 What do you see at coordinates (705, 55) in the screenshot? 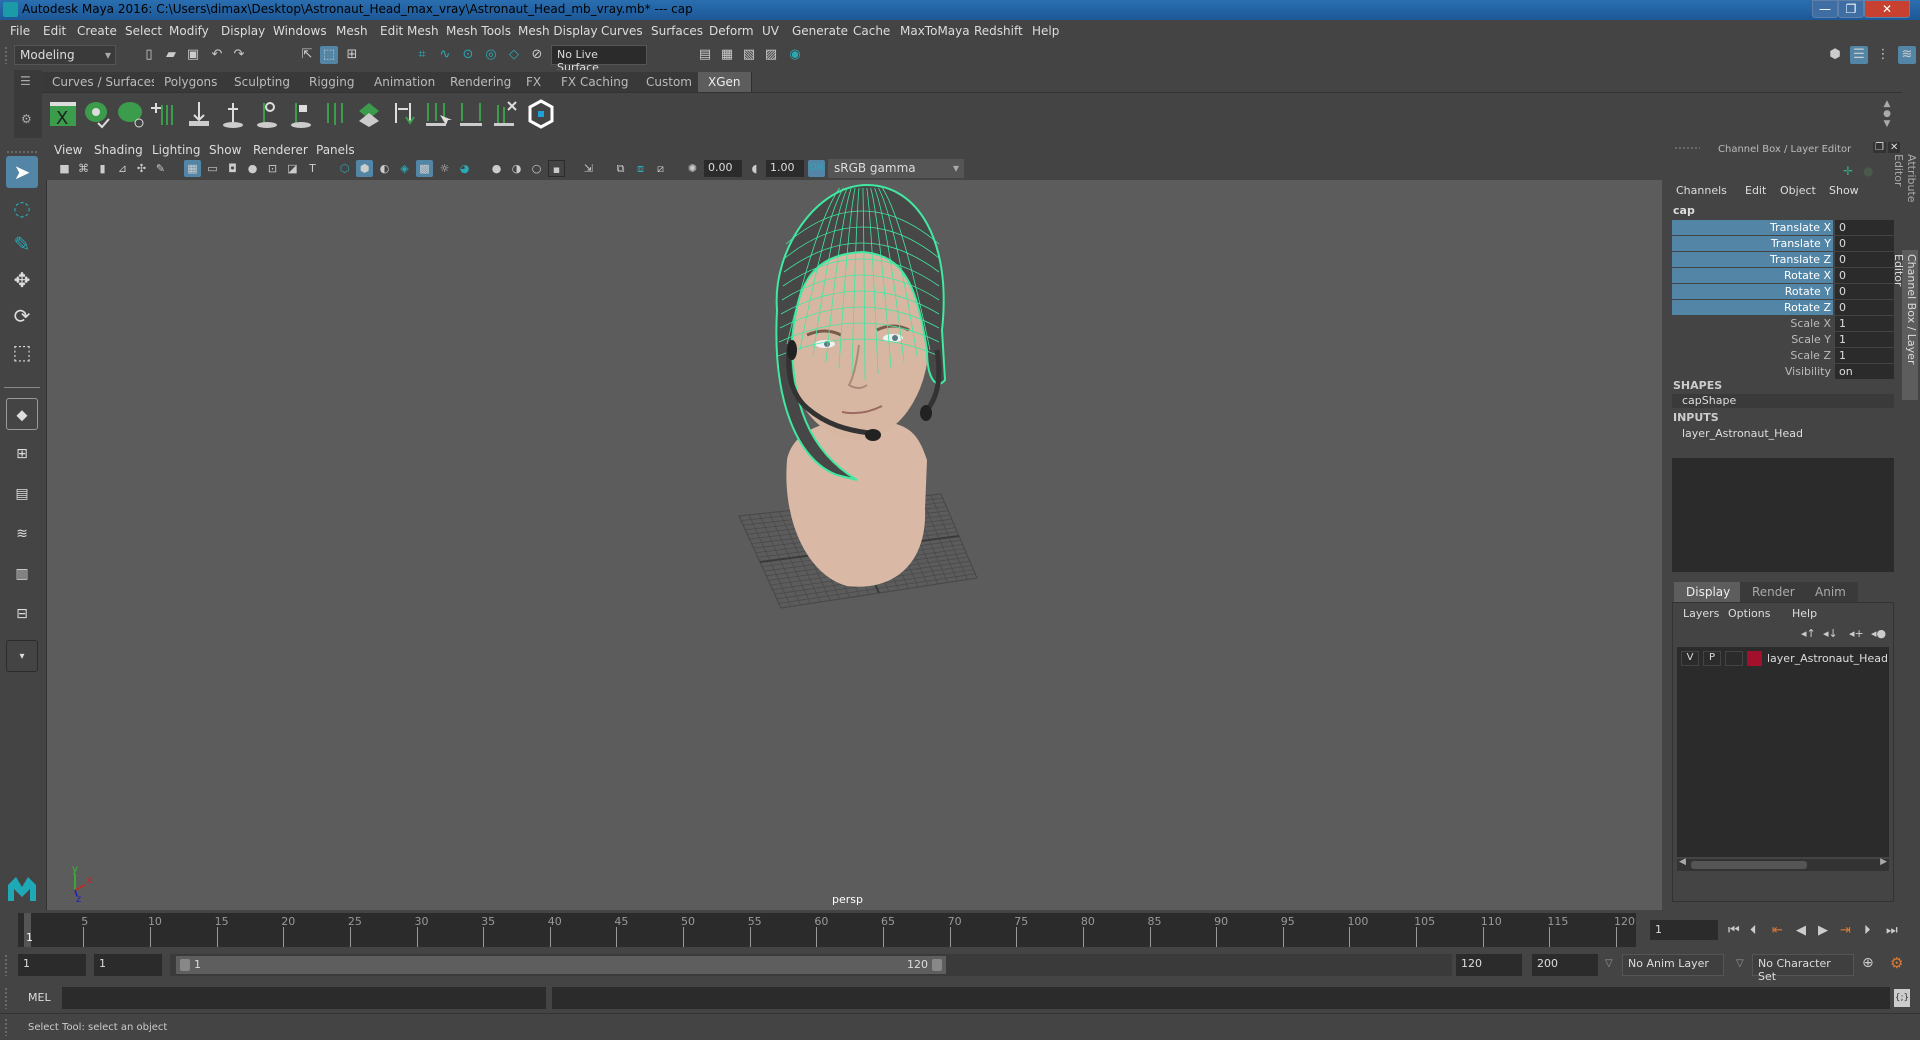
I see `render-settings-icon: ▤` at bounding box center [705, 55].